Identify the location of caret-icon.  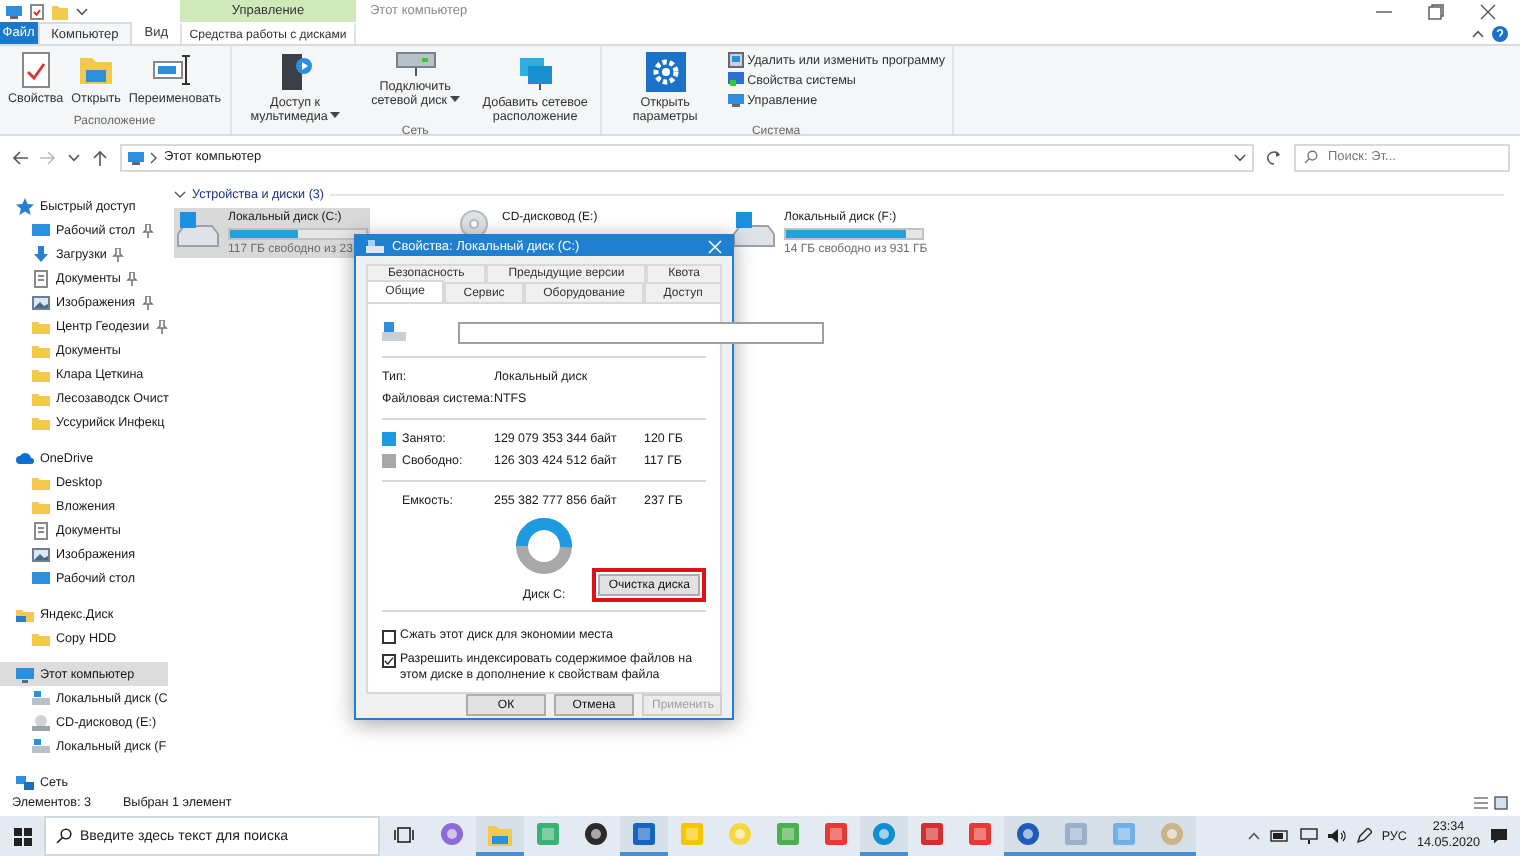
(82, 11).